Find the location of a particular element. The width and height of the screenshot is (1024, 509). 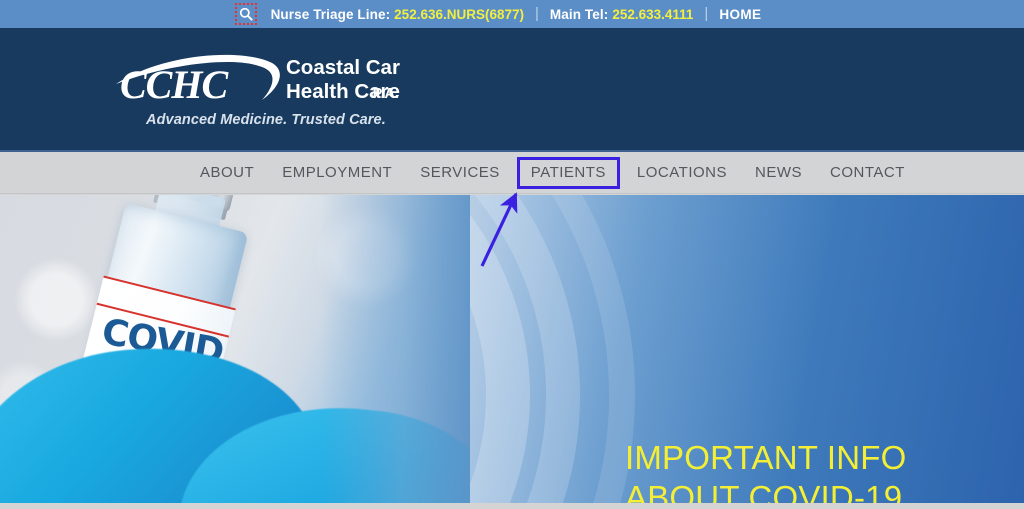

main-tel-phone: 252.633.4111 is located at coordinates (652, 14).